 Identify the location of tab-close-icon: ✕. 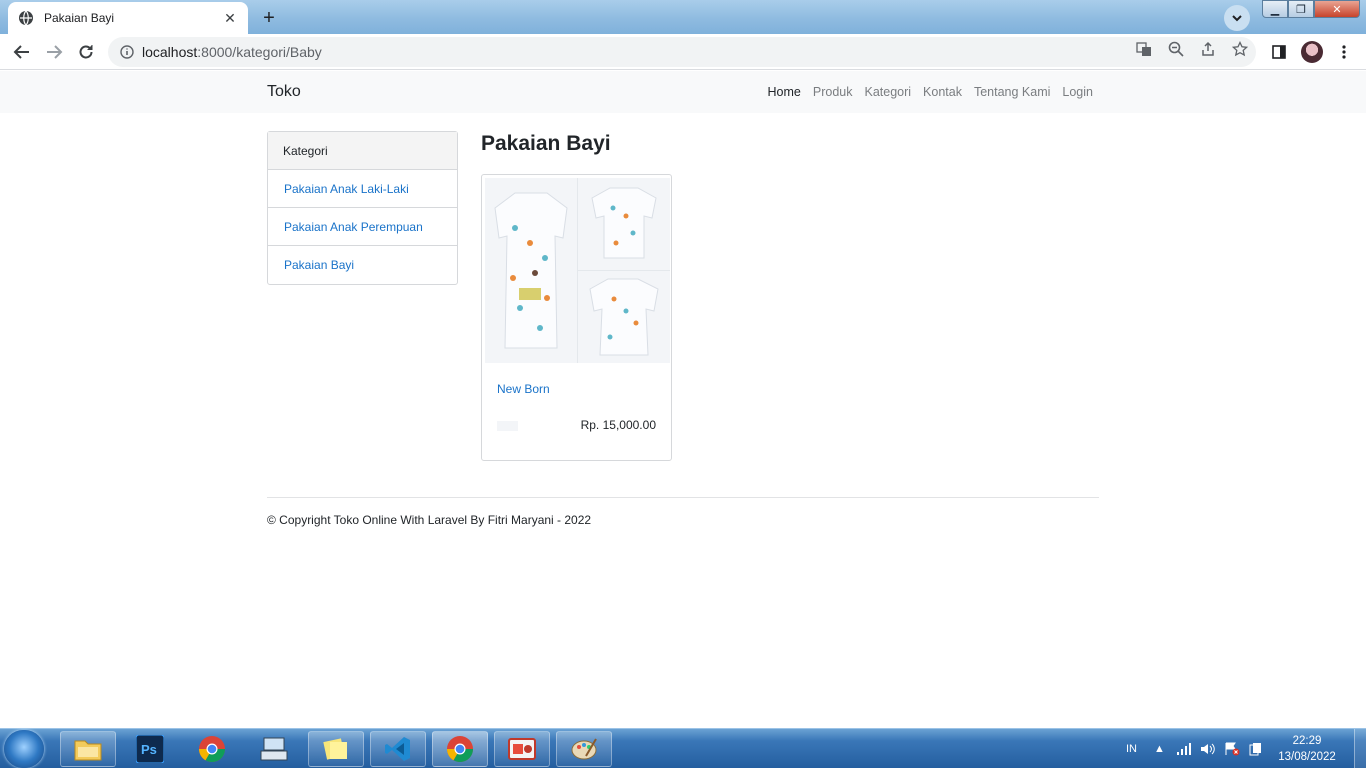
(230, 18).